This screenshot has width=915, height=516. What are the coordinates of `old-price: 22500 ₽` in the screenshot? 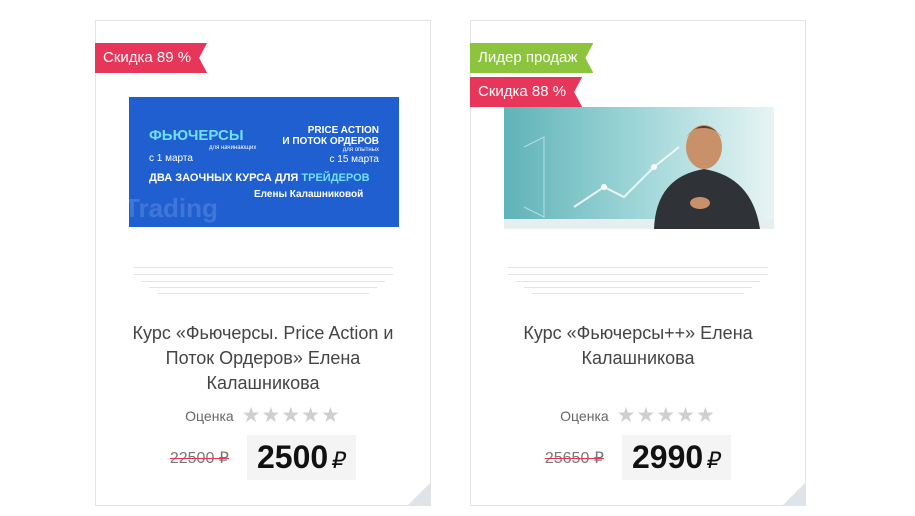 It's located at (199, 458).